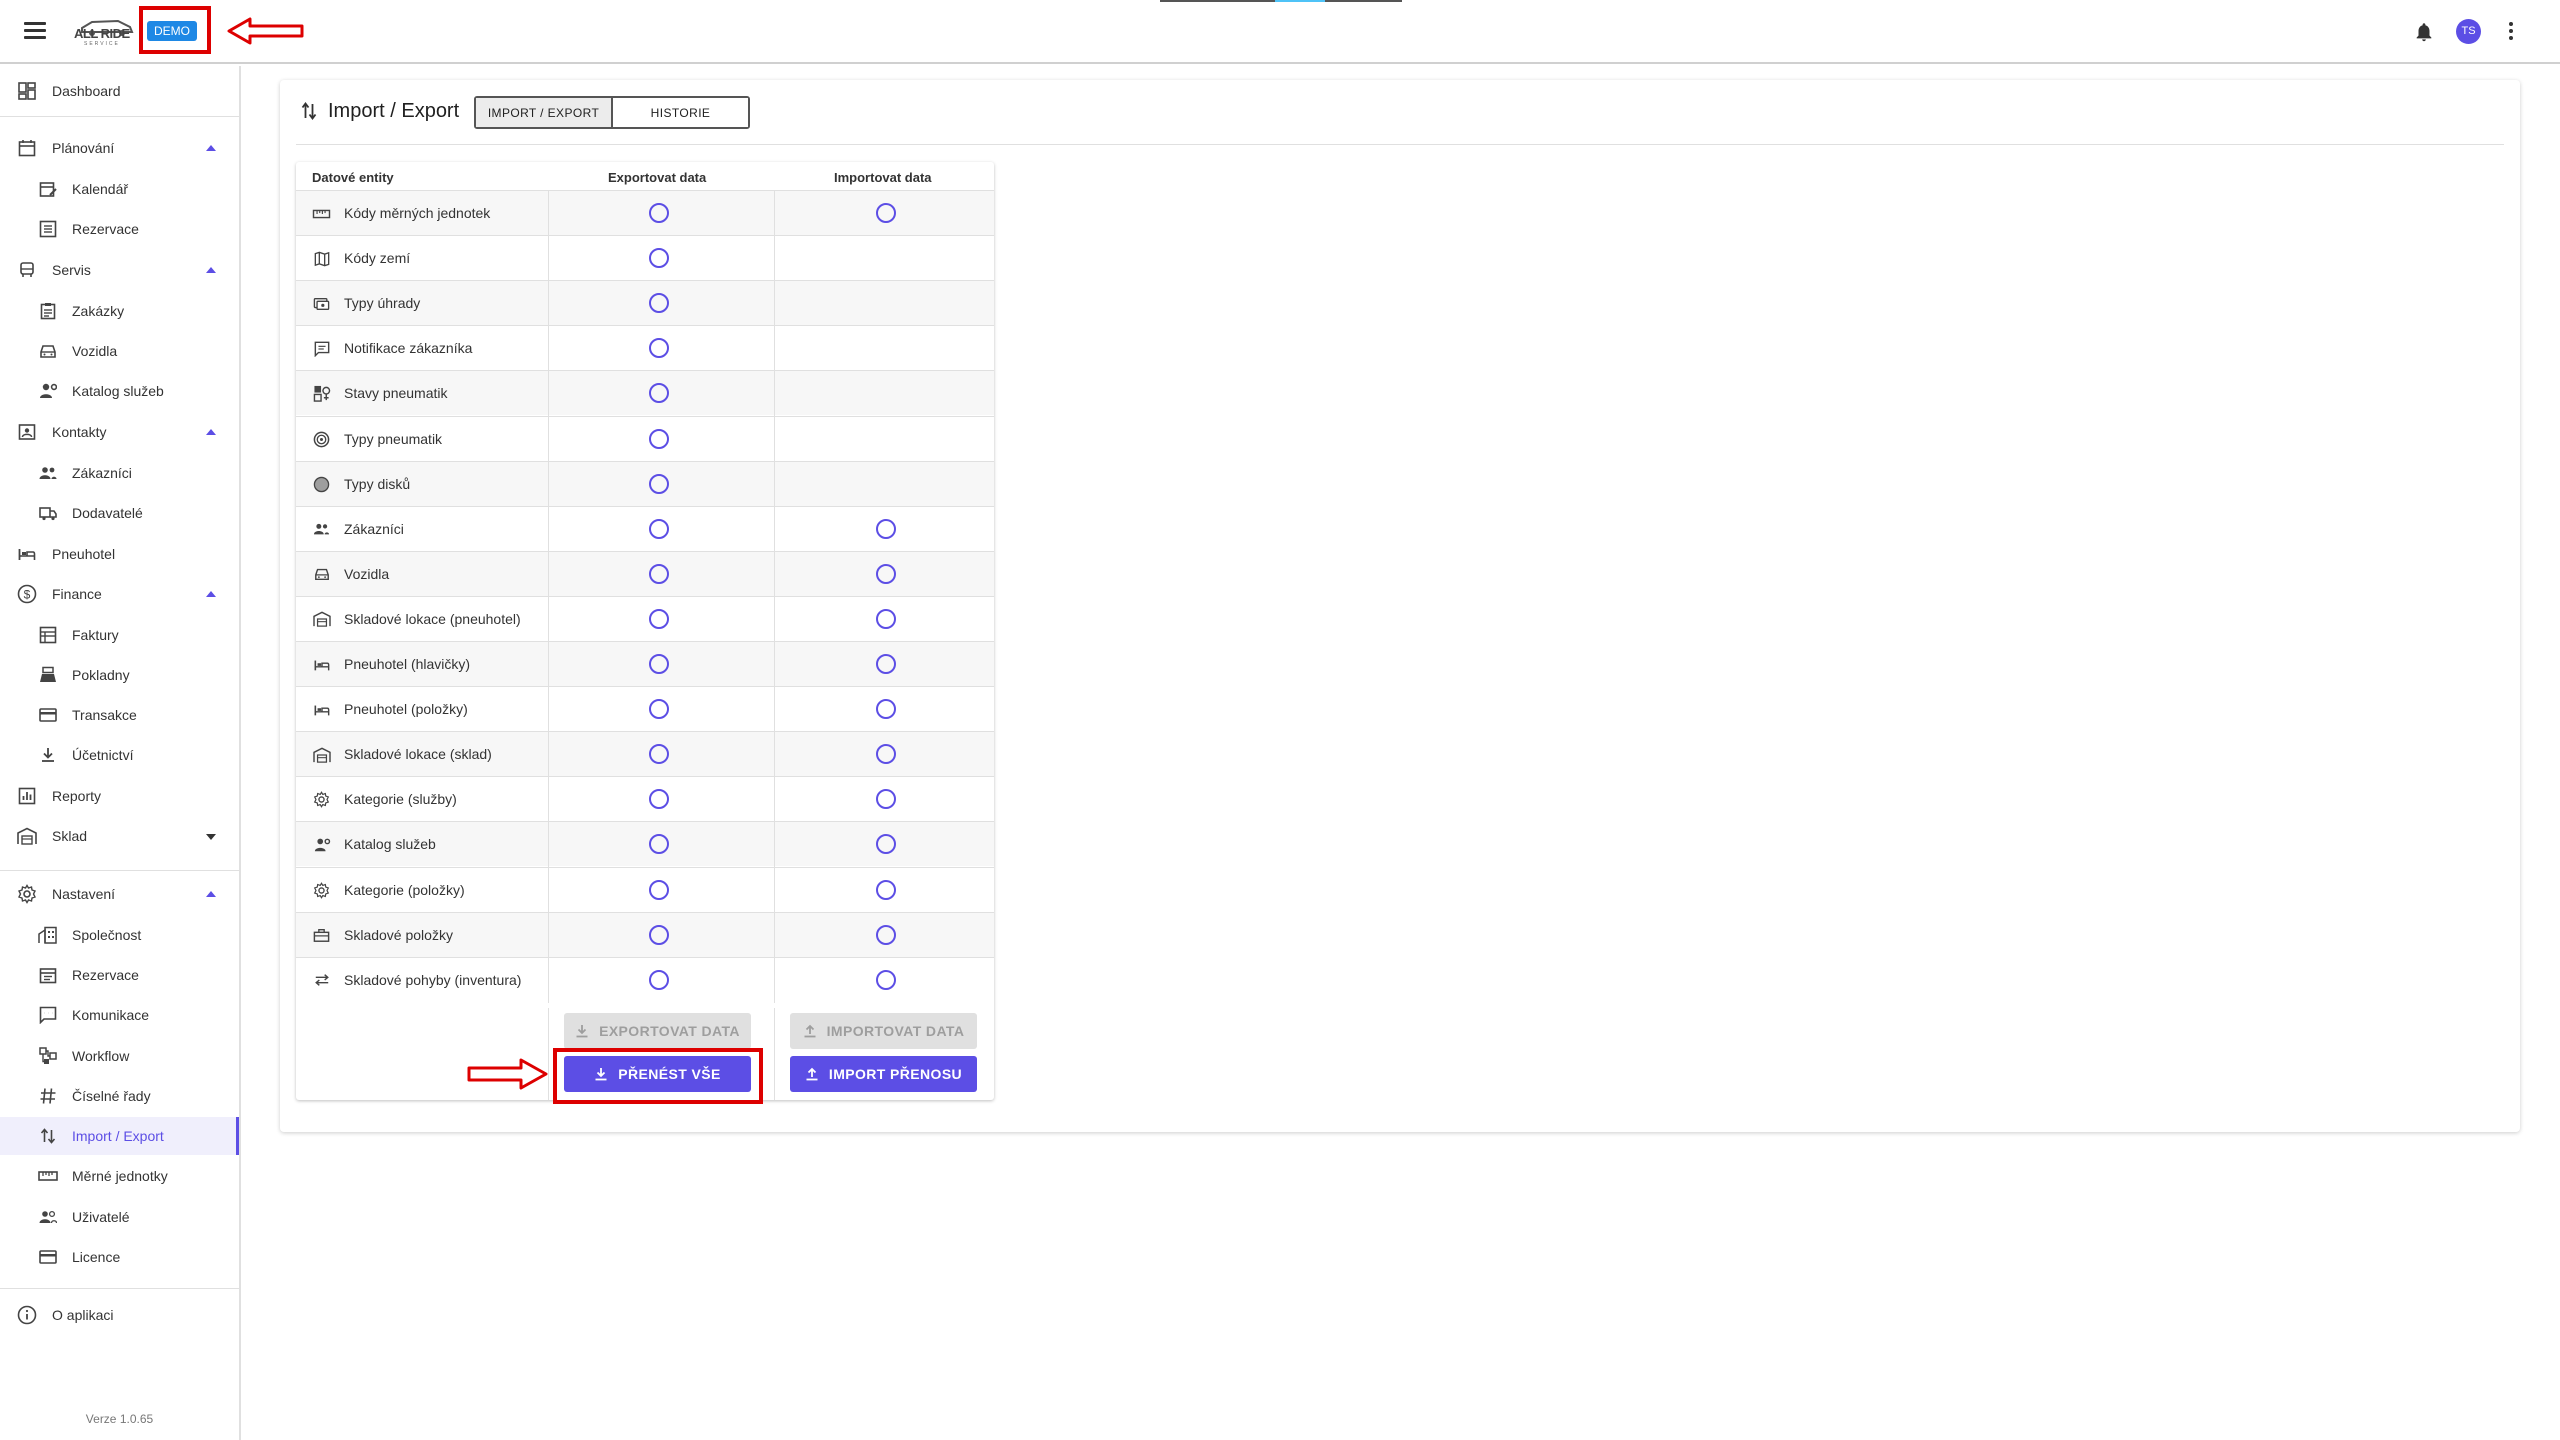 This screenshot has height=1440, width=2560. I want to click on sidebar-item-ucetnictvi: Účetnictví, so click(119, 755).